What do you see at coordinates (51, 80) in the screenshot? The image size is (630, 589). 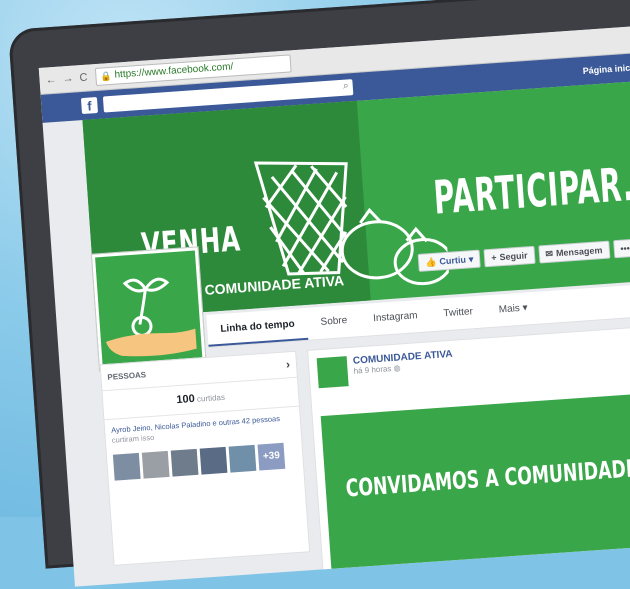 I see `back-button: ←` at bounding box center [51, 80].